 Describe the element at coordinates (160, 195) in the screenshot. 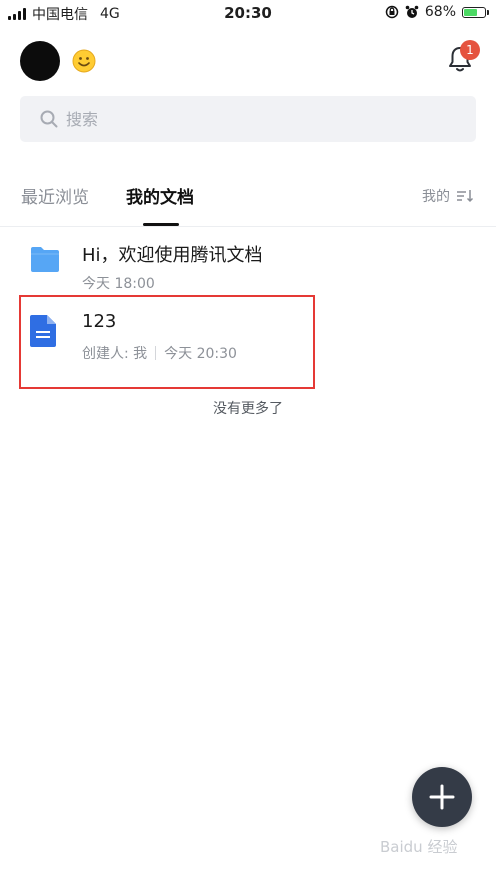

I see `tab-my-documents: 我的文档` at that location.